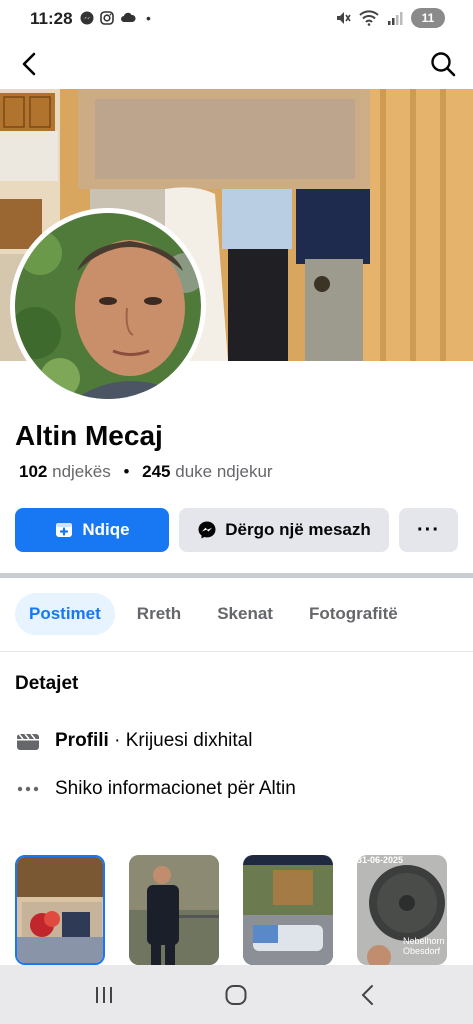 Image resolution: width=473 pixels, height=1024 pixels. What do you see at coordinates (28, 741) in the screenshot?
I see `clapperboard-icon` at bounding box center [28, 741].